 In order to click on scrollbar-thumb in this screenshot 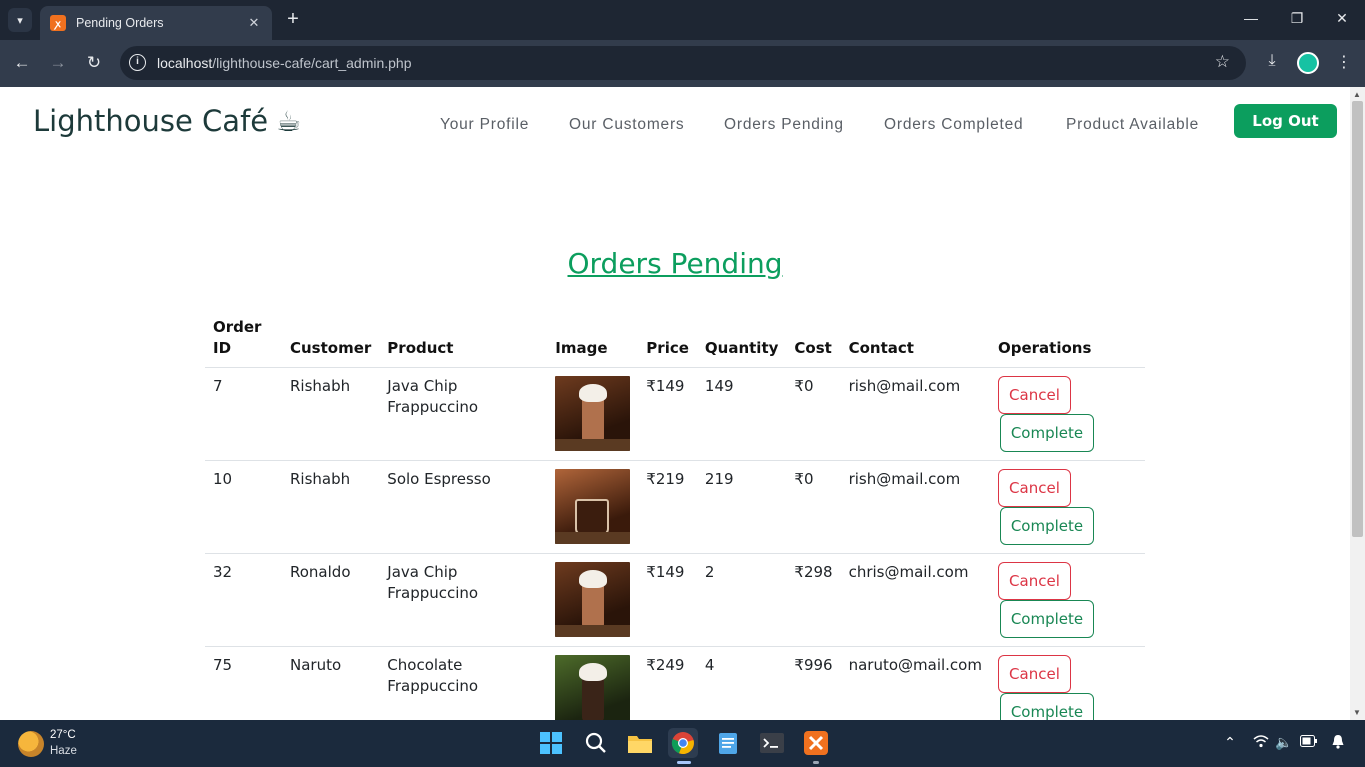, I will do `click(1357, 319)`.